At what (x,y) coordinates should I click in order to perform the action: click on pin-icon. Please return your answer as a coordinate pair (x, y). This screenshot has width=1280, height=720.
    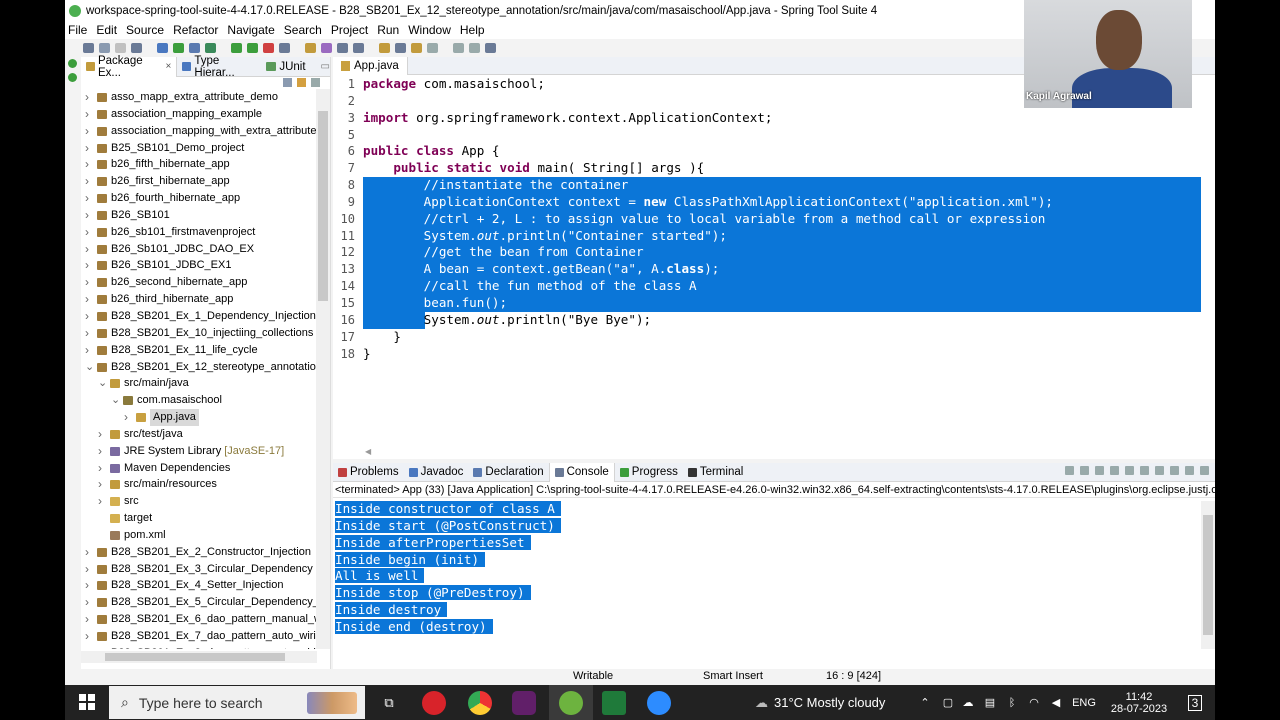
    Looking at the image, I should click on (490, 48).